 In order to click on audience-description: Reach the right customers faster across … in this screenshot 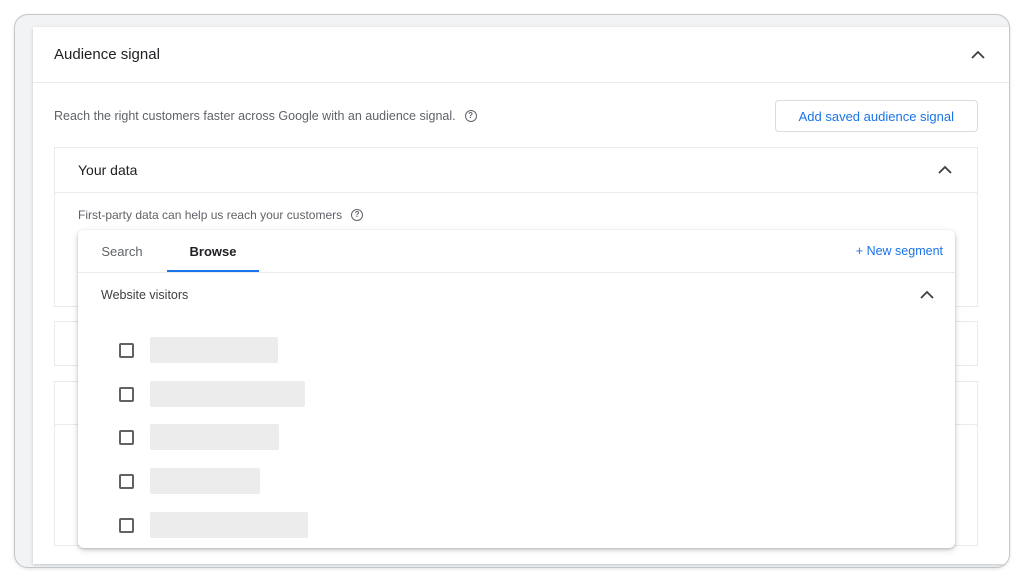, I will do `click(255, 116)`.